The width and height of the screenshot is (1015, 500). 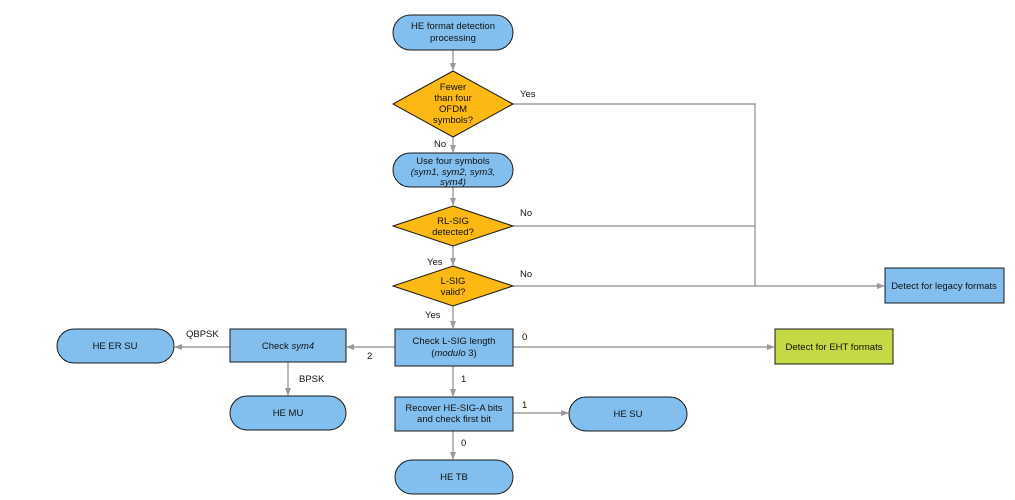 I want to click on label-len-0: 0, so click(x=524, y=337).